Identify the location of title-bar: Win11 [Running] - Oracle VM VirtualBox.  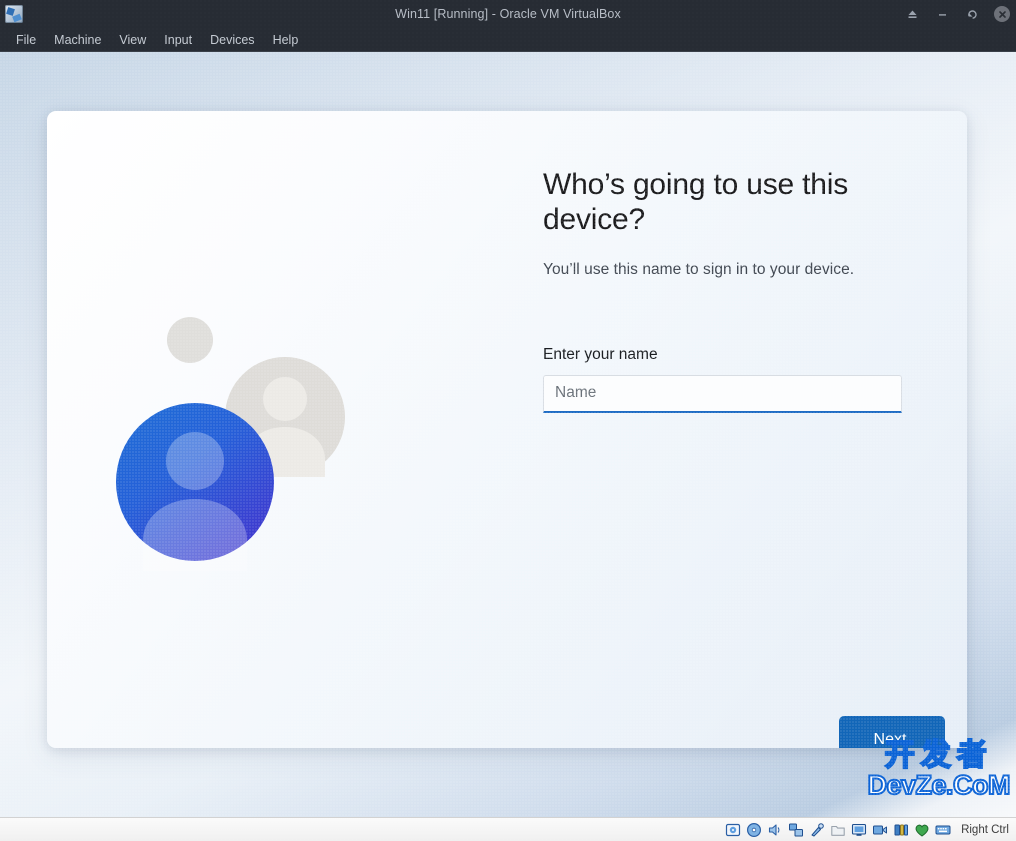
(508, 14).